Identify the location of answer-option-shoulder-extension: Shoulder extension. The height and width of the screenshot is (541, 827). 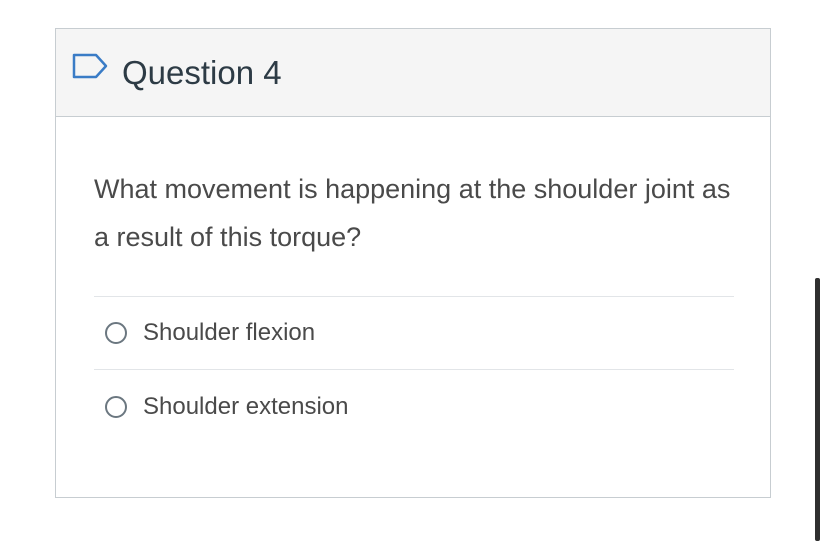
(414, 406).